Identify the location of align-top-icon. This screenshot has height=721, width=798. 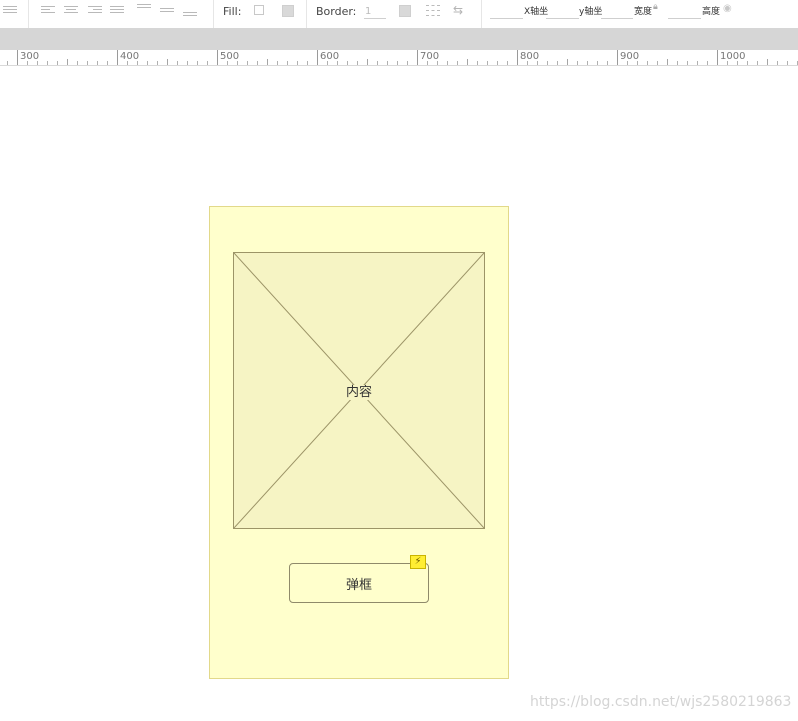
(144, 9).